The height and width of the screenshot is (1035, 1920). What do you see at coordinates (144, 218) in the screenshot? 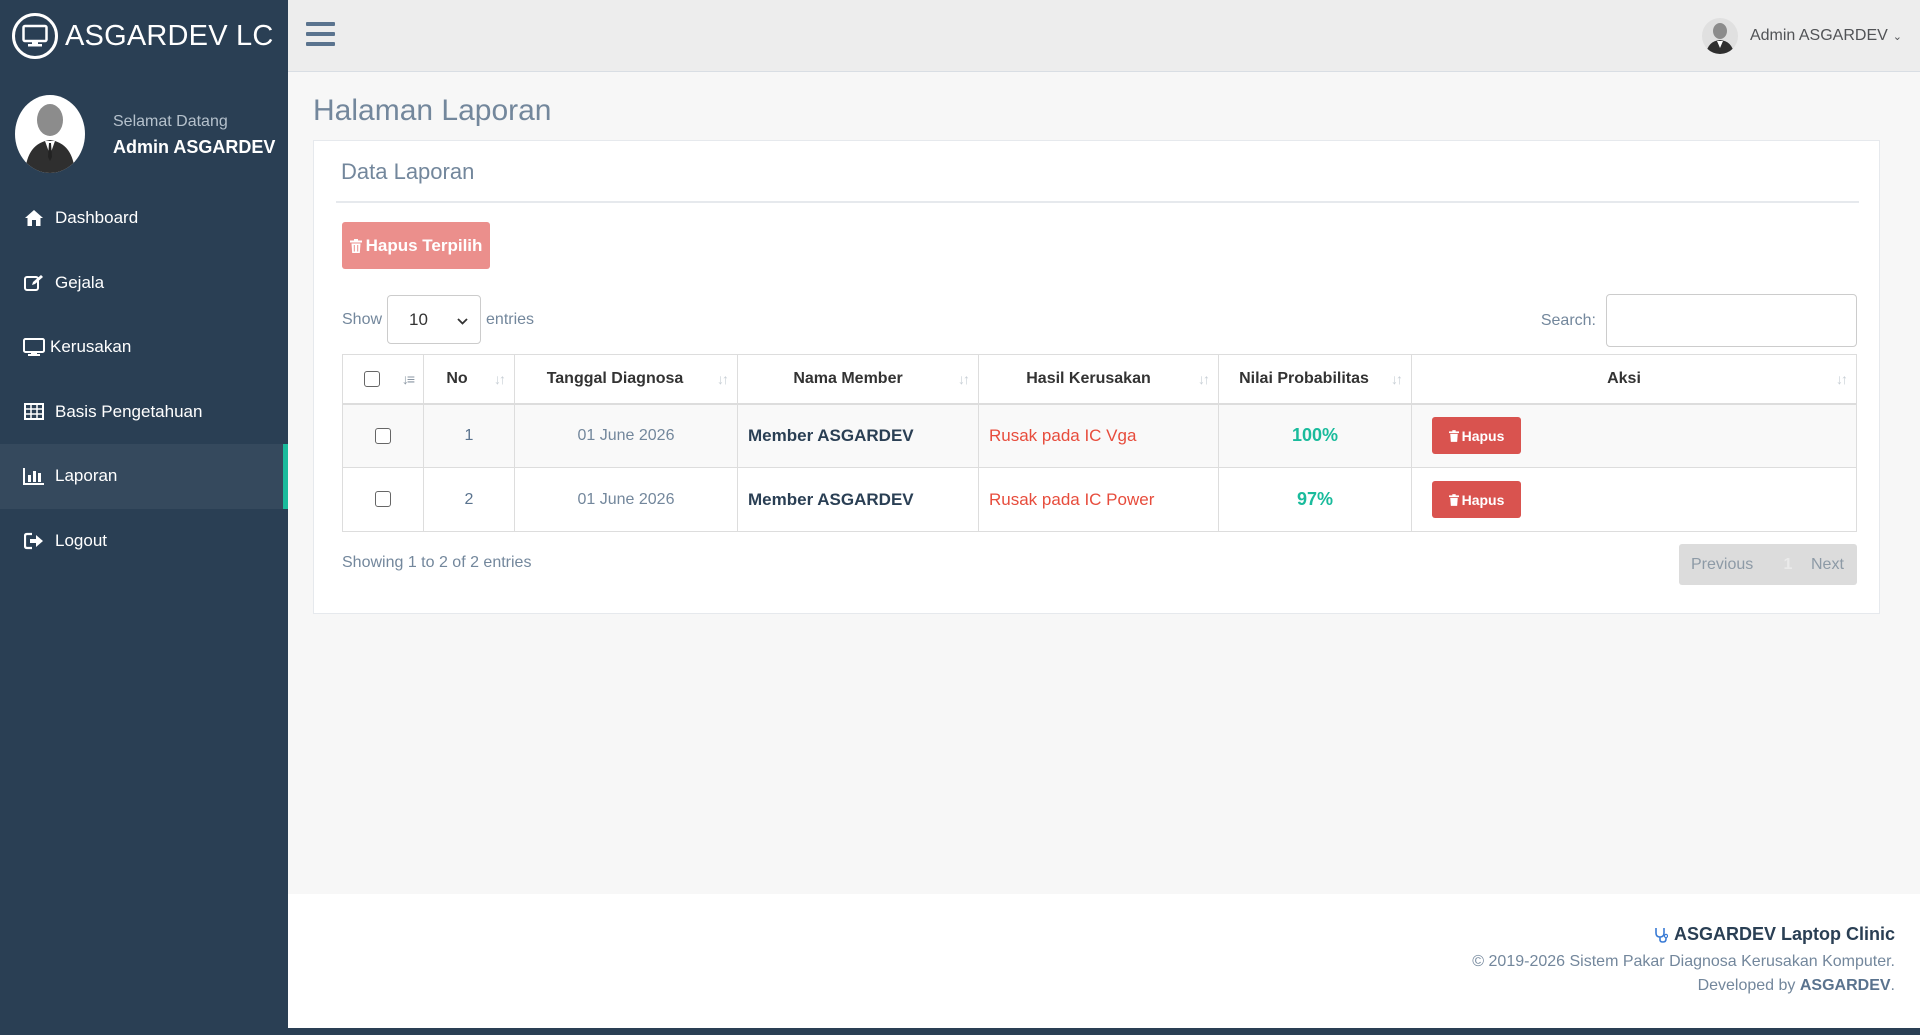
I see `sidebar-item-dashboard: Dashboard` at bounding box center [144, 218].